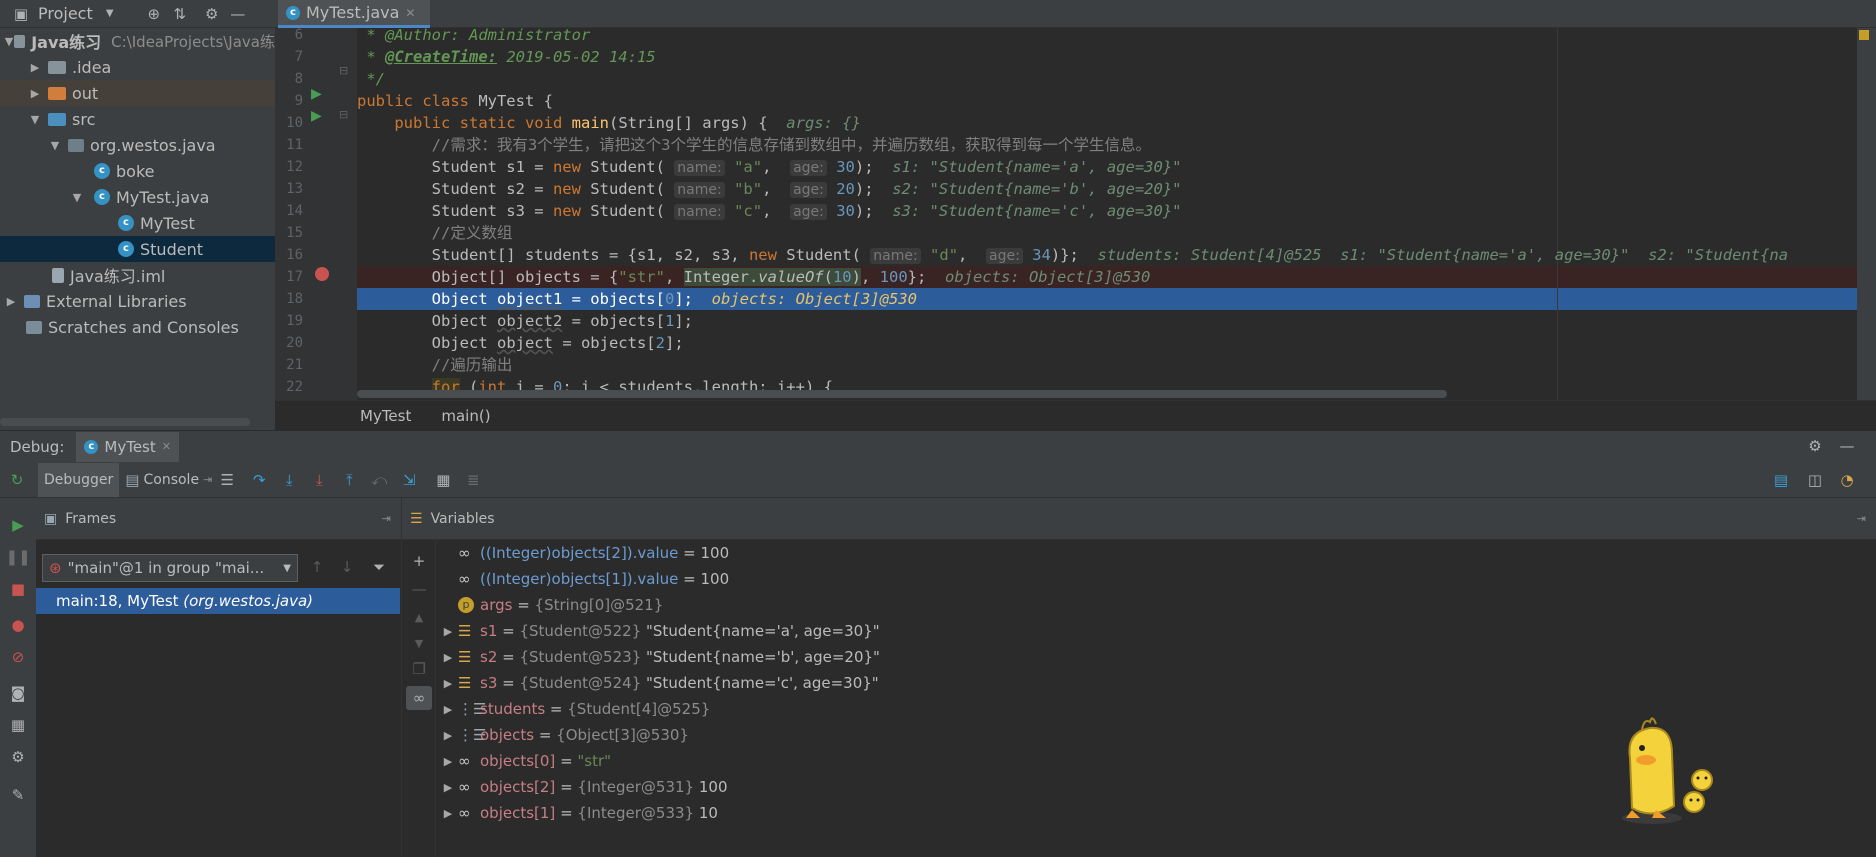 The width and height of the screenshot is (1876, 857). Describe the element at coordinates (419, 589) in the screenshot. I see `remove-watch-icon: —` at that location.